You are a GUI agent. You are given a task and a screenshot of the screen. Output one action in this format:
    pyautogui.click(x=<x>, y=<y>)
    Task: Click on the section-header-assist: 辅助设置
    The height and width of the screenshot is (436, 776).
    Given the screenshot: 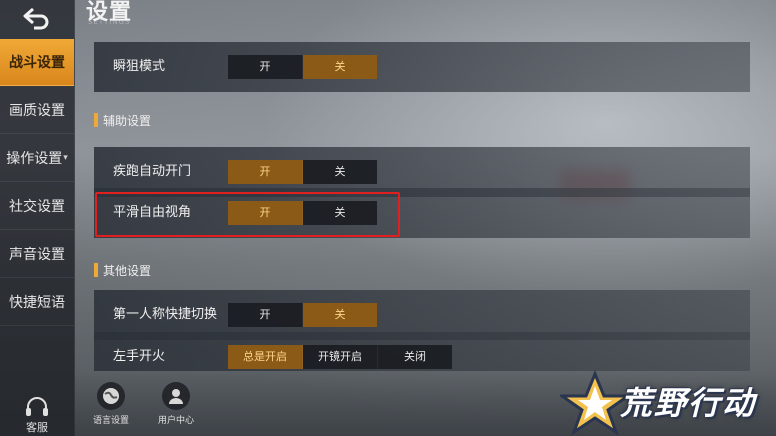 What is the action you would take?
    pyautogui.click(x=122, y=120)
    